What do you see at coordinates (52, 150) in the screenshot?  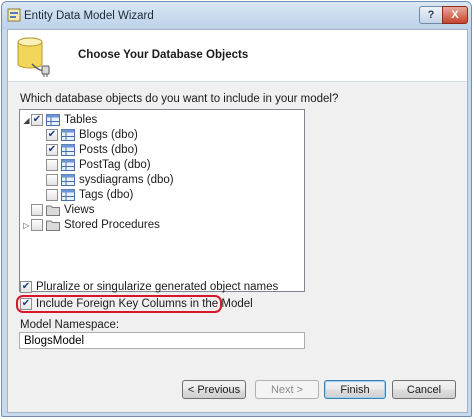 I see `posts-checkbox: ✔` at bounding box center [52, 150].